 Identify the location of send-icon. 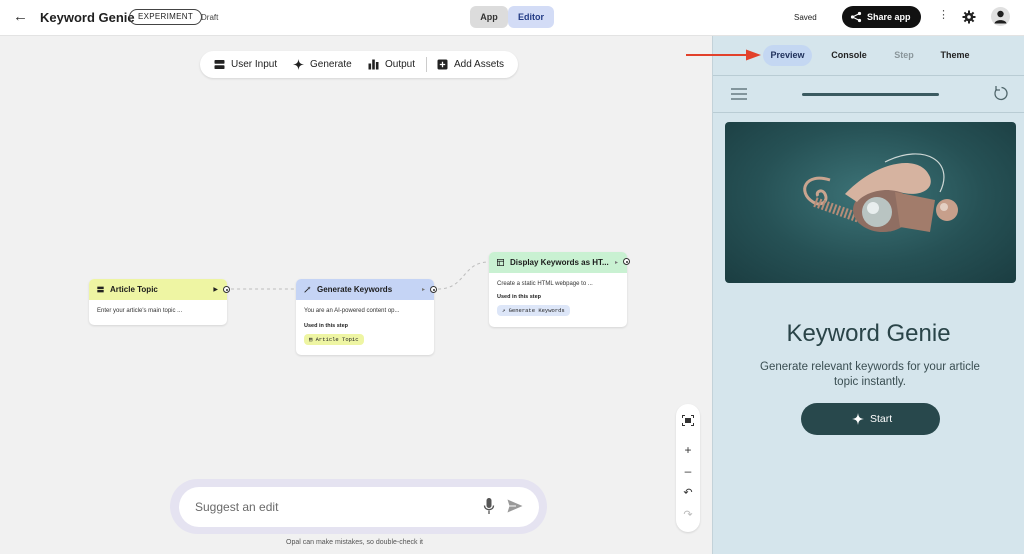
(515, 506).